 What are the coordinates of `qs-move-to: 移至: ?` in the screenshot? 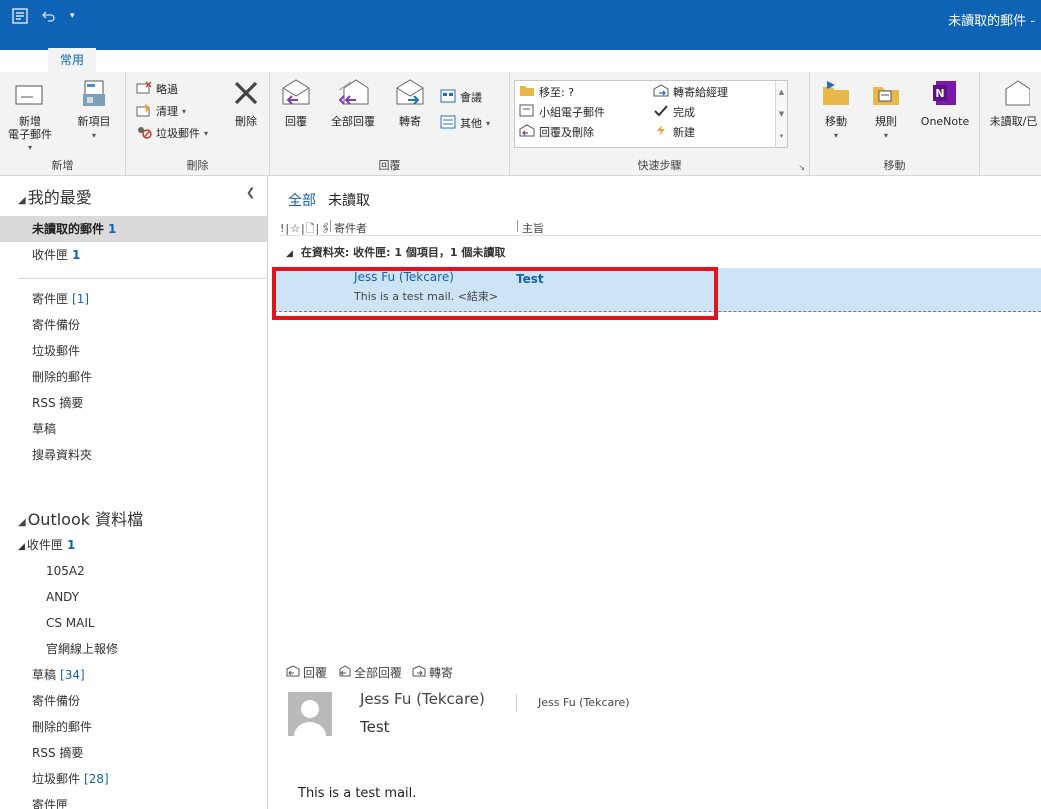 It's located at (546, 92).